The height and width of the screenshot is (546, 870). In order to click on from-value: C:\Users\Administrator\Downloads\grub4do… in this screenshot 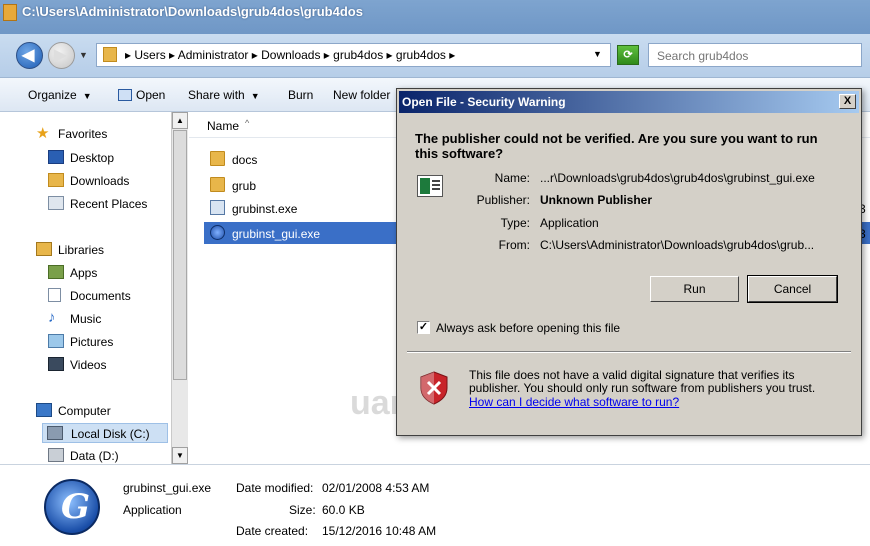, I will do `click(677, 245)`.